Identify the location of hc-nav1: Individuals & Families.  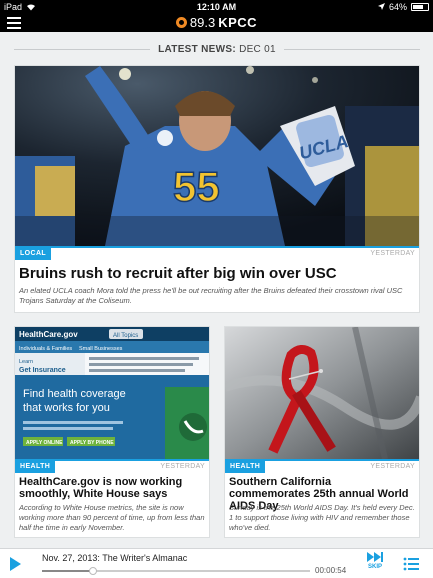
(45, 349).